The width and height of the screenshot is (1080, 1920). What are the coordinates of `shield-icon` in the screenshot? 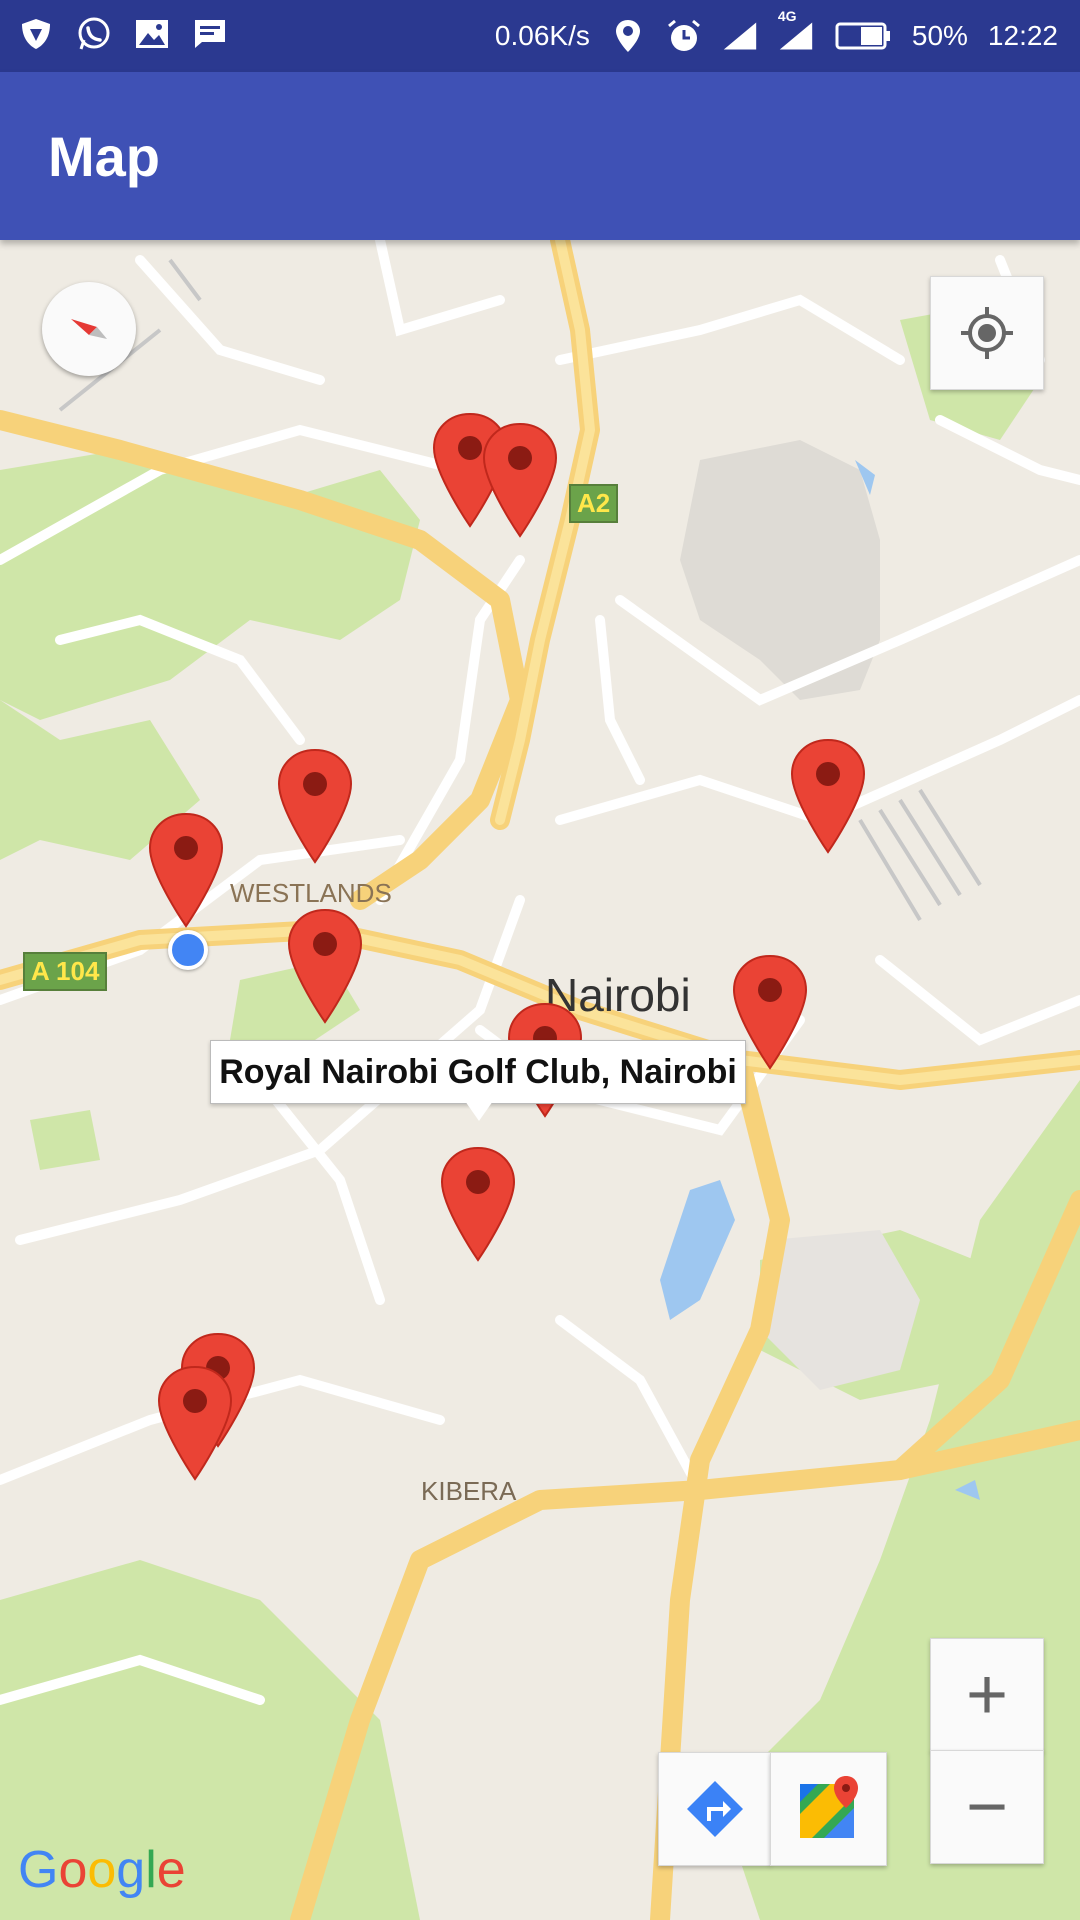 It's located at (36, 34).